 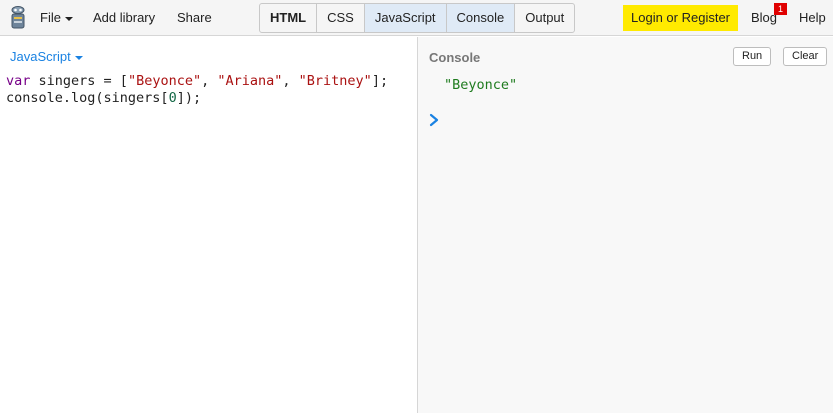 What do you see at coordinates (455, 57) in the screenshot?
I see `console-title: Console` at bounding box center [455, 57].